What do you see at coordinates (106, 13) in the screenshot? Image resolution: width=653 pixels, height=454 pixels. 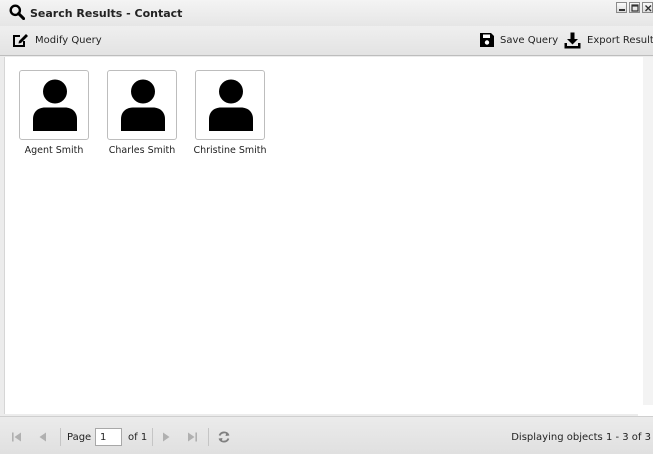 I see `window-title: Search Results - Contact` at bounding box center [106, 13].